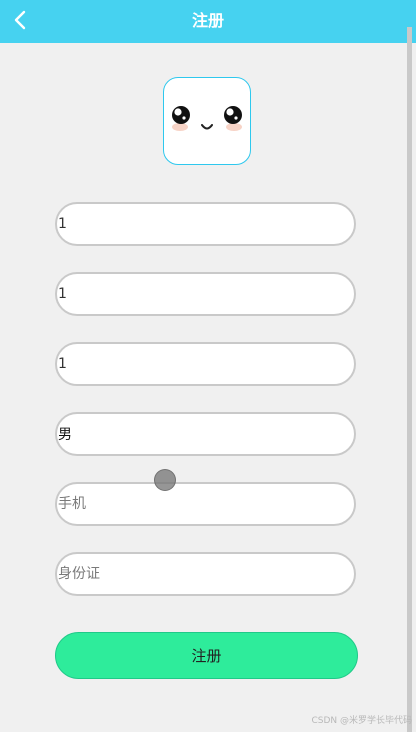 The width and height of the screenshot is (416, 732). What do you see at coordinates (206, 655) in the screenshot?
I see `register-button: 注册` at bounding box center [206, 655].